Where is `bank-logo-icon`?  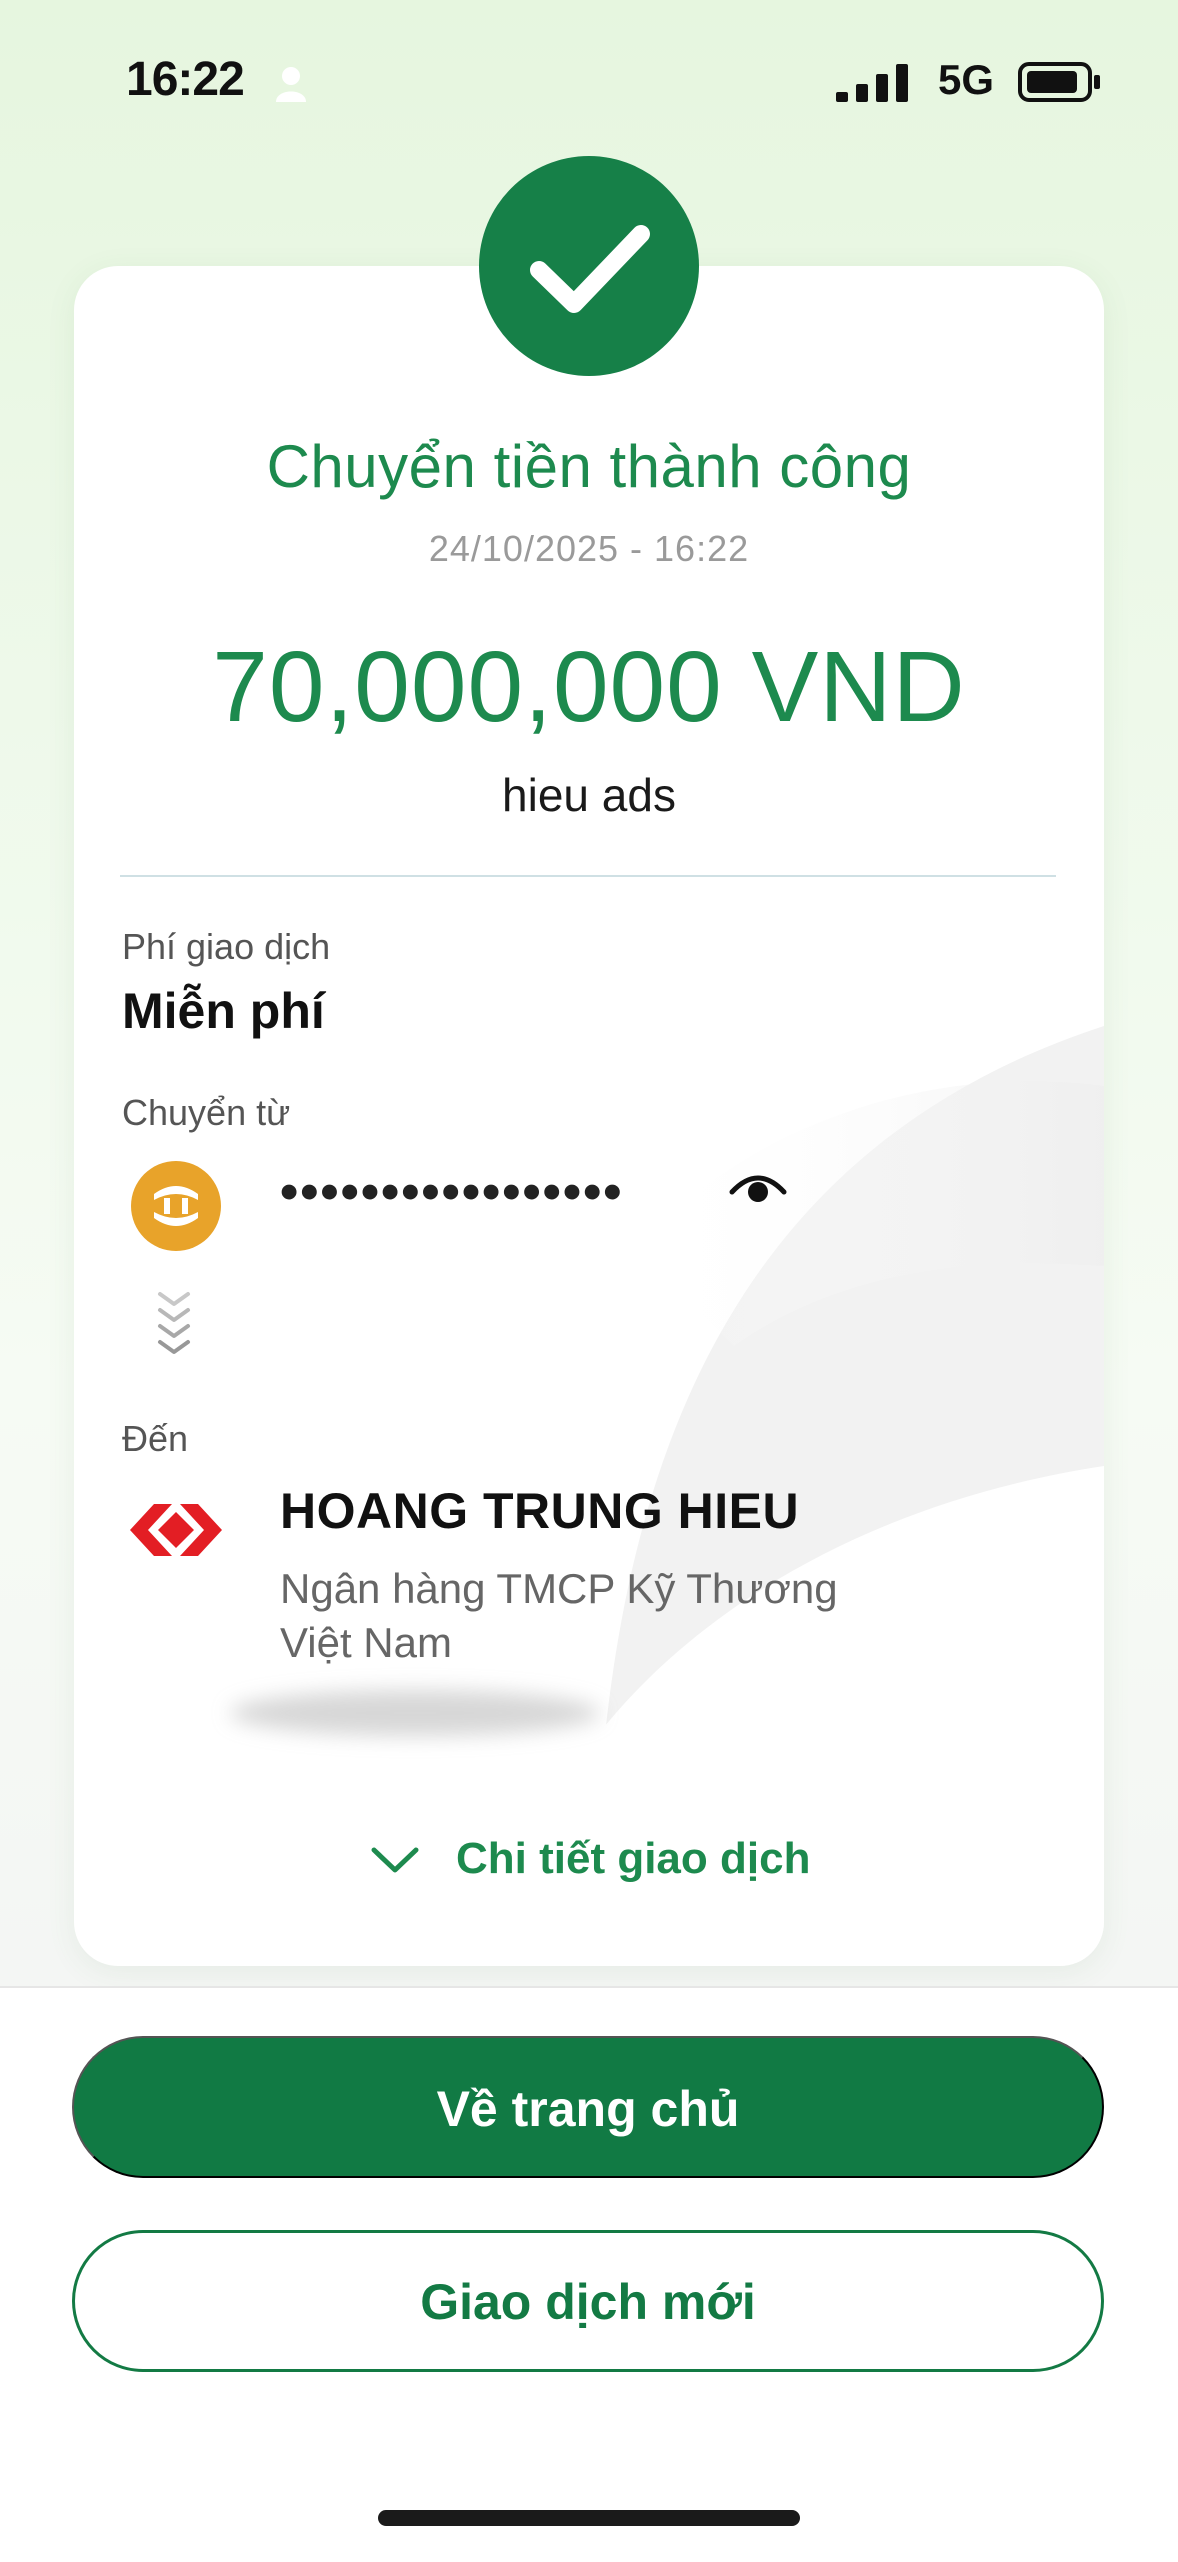 bank-logo-icon is located at coordinates (176, 1208).